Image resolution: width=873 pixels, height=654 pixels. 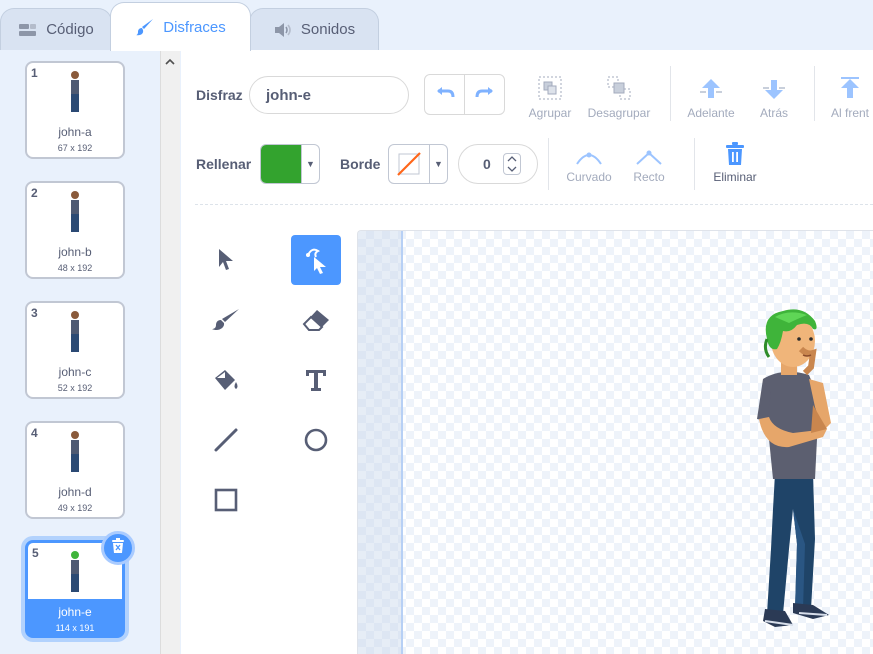 I want to click on costume-name: john-b, so click(x=75, y=252).